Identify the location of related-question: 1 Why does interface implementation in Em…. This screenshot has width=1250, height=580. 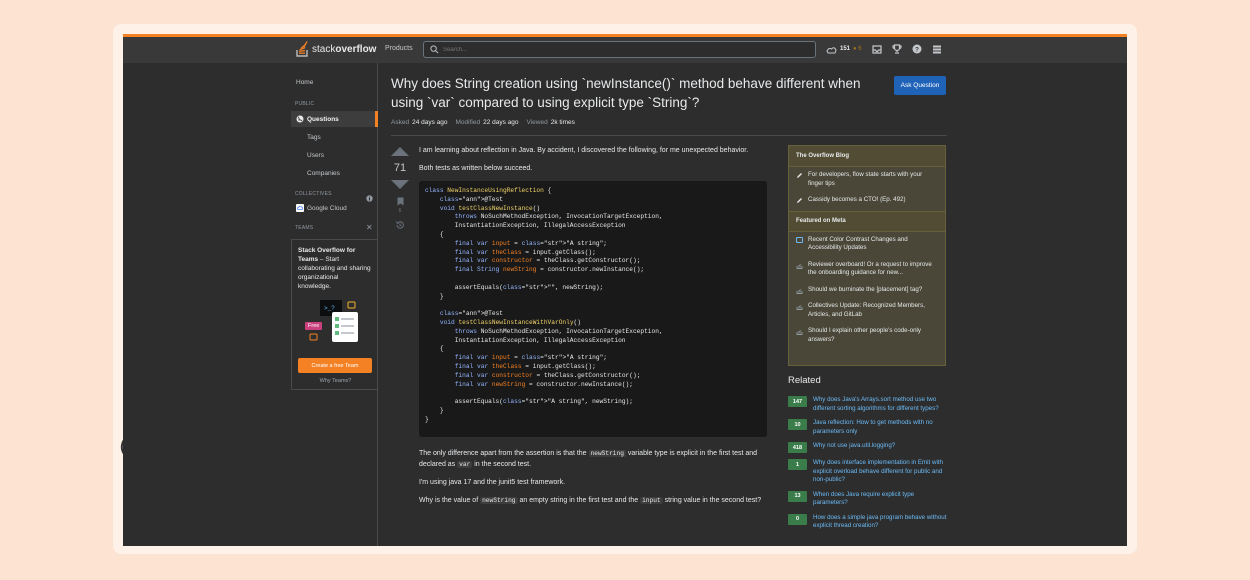
(868, 472).